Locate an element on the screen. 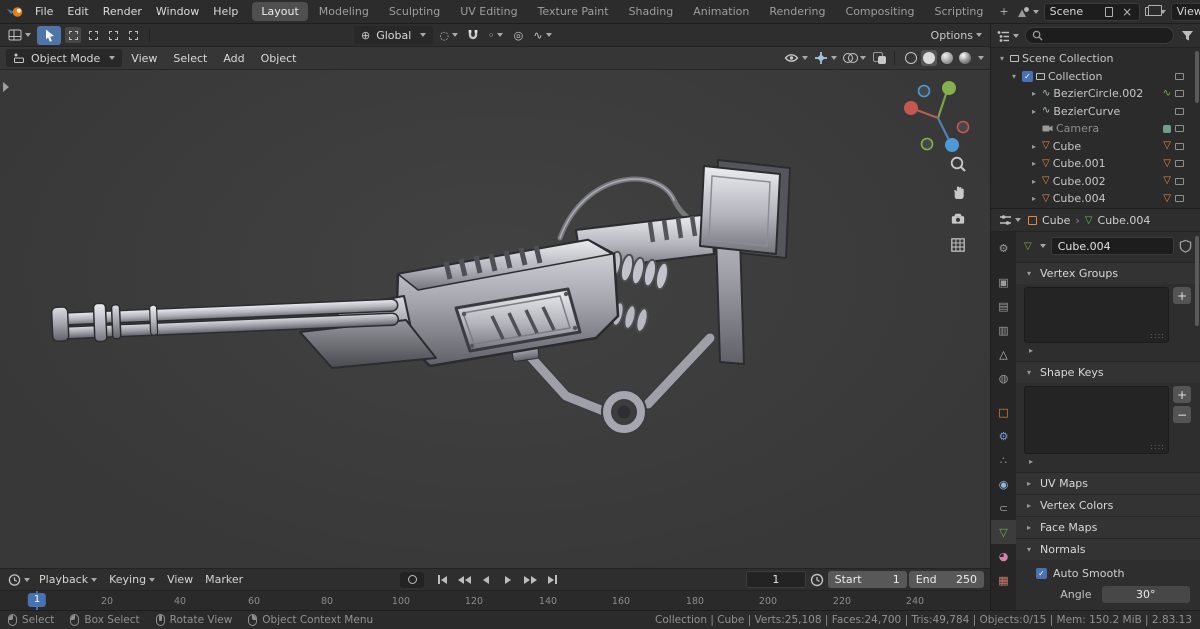 Image resolution: width=1200 pixels, height=629 pixels. menu-view: View is located at coordinates (144, 58).